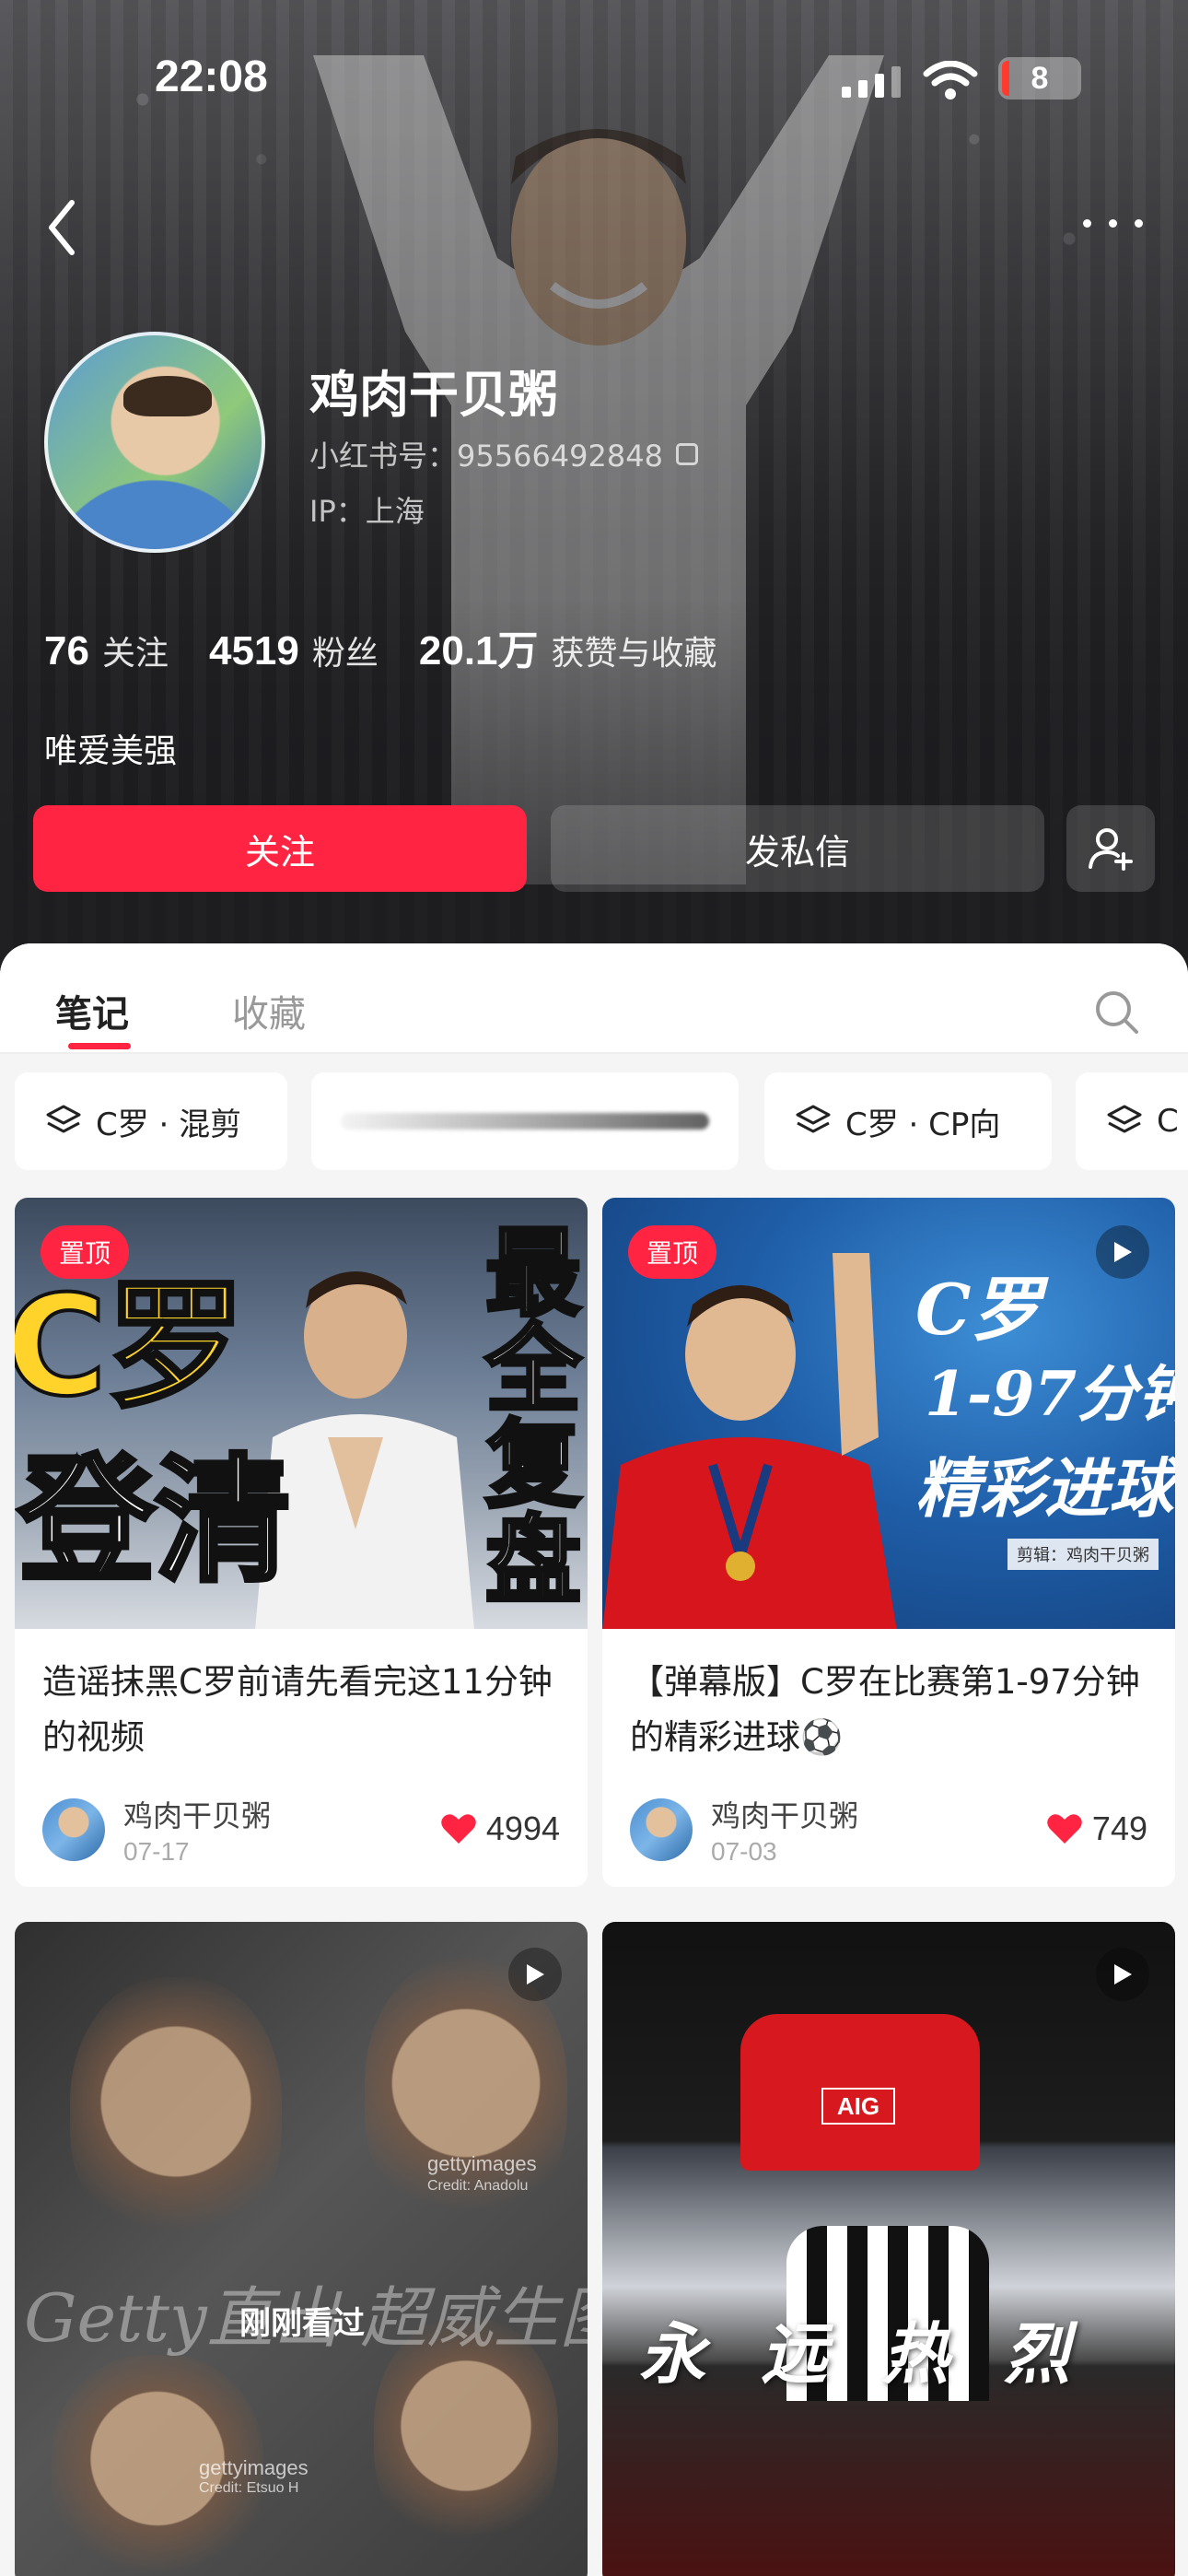 Image resolution: width=1188 pixels, height=2576 pixels. I want to click on like-count: 4994, so click(522, 1828).